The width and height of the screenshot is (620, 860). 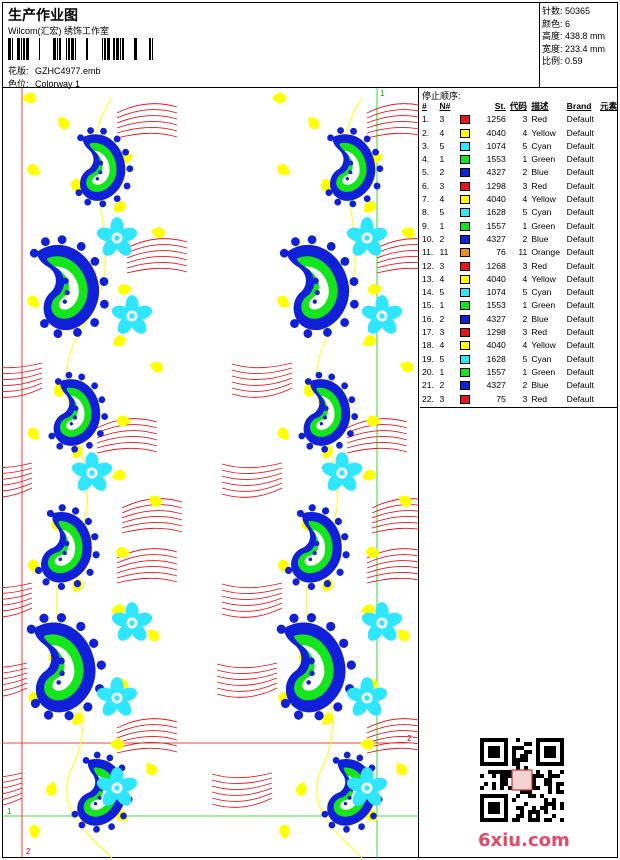 I want to click on guide-label-2-right: 2, so click(x=409, y=738).